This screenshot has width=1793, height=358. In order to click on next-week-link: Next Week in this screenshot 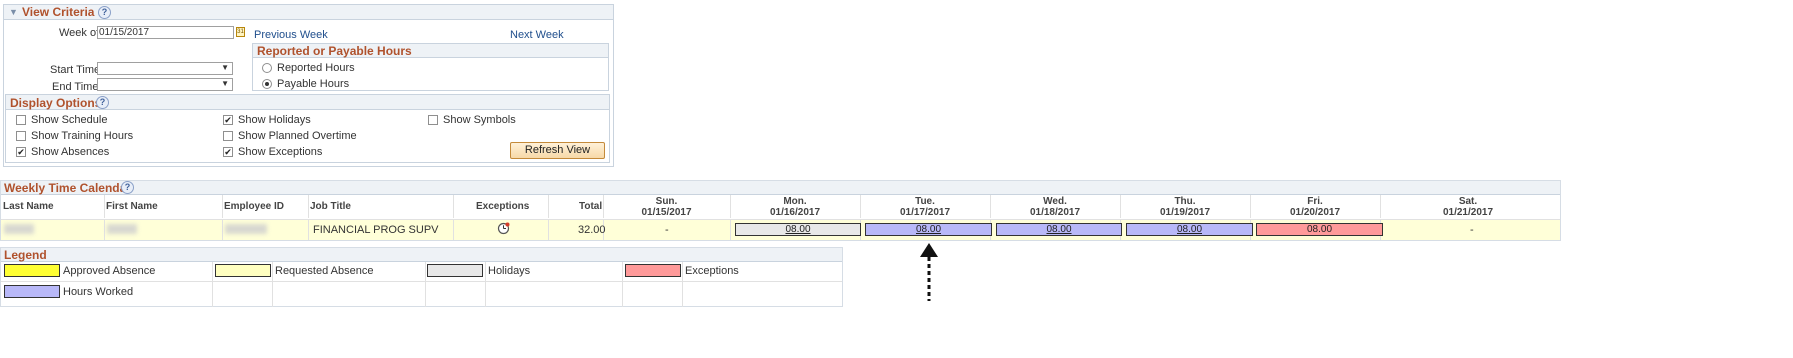, I will do `click(537, 35)`.